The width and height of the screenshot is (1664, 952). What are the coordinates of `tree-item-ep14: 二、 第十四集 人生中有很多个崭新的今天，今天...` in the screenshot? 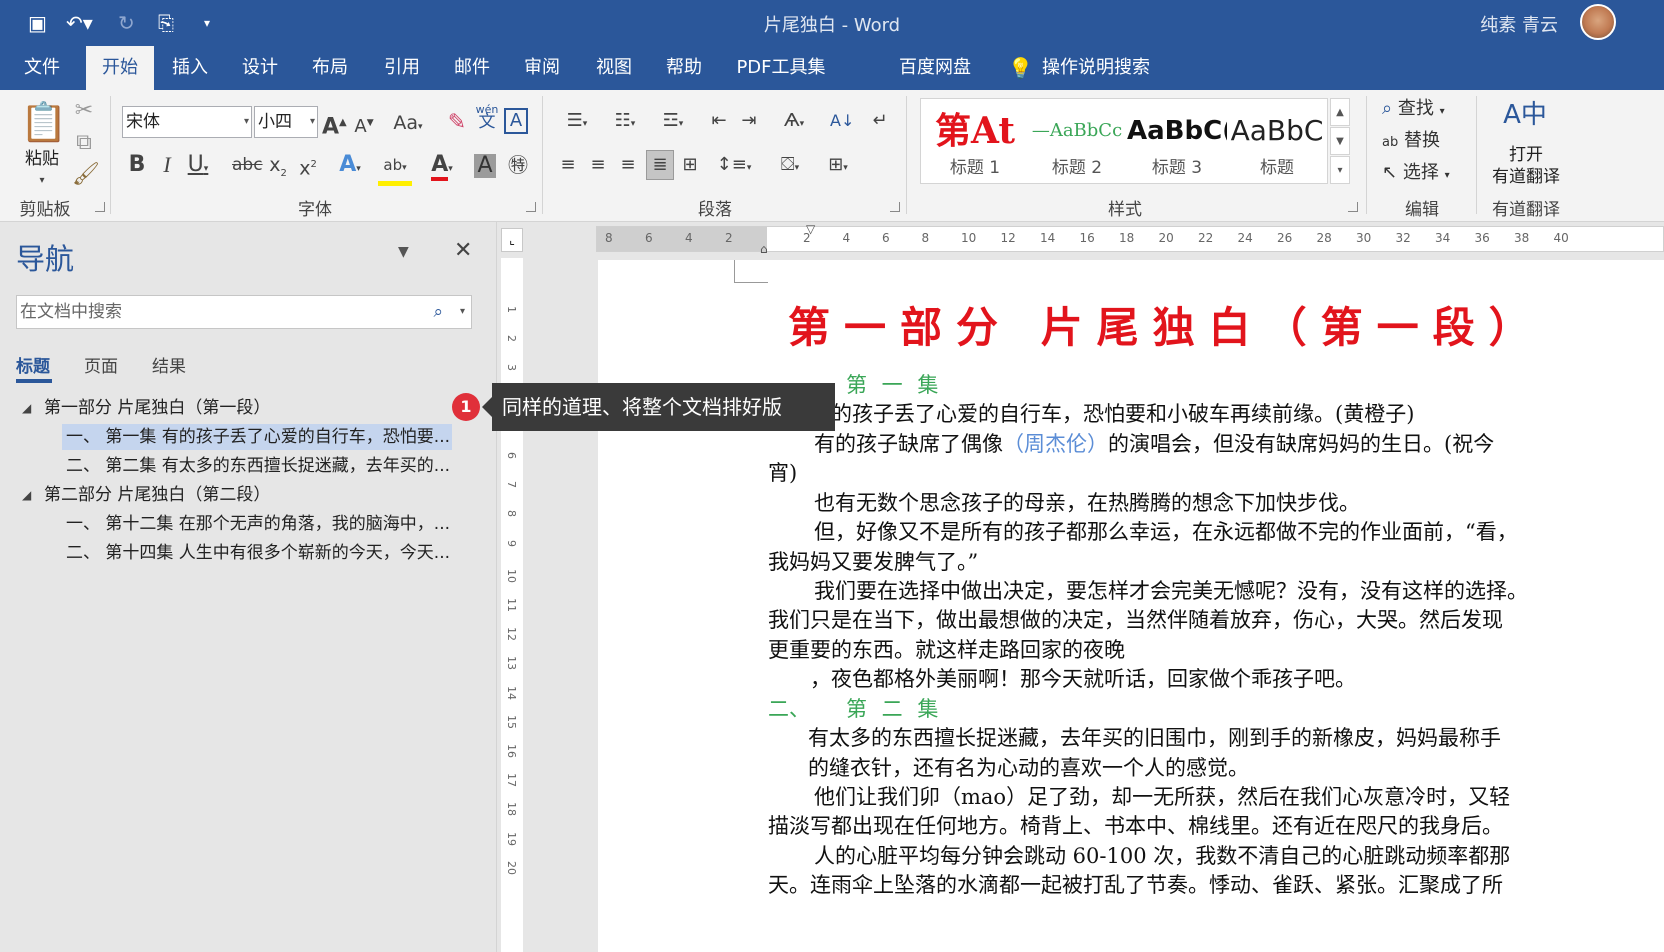 It's located at (258, 553).